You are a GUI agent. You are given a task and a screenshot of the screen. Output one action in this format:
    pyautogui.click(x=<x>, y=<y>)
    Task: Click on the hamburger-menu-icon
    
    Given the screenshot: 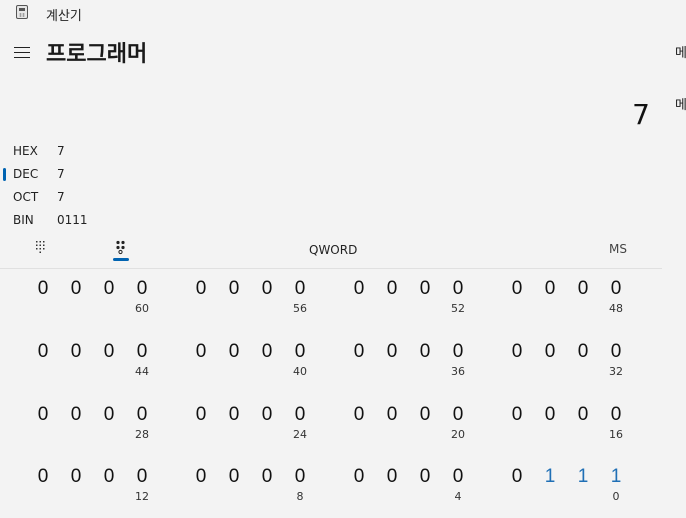 What is the action you would take?
    pyautogui.click(x=23, y=52)
    